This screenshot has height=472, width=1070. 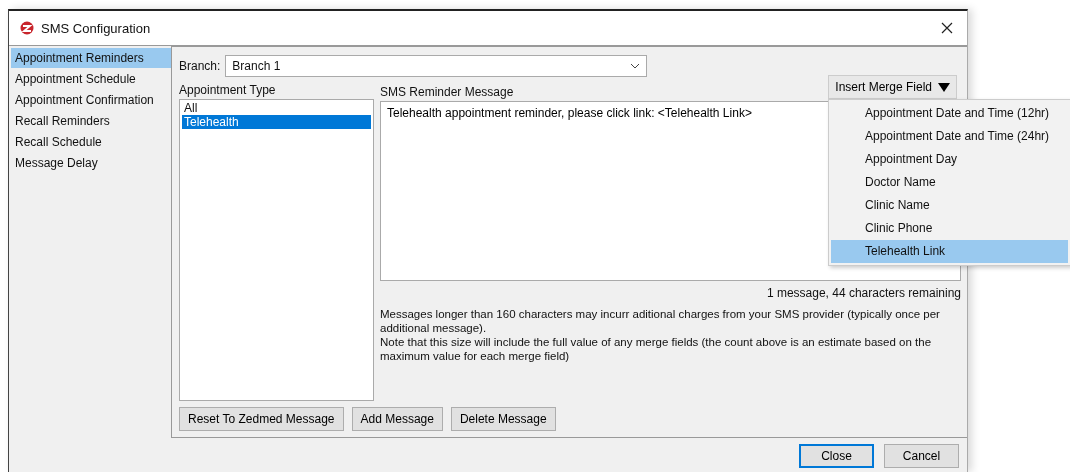 What do you see at coordinates (91, 163) in the screenshot?
I see `sidebar-item: Message Delay` at bounding box center [91, 163].